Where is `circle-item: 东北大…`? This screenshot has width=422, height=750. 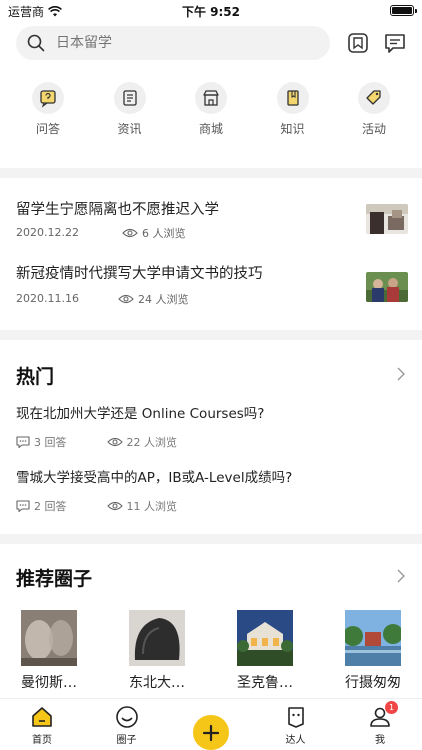
circle-item: 东北大… is located at coordinates (157, 651).